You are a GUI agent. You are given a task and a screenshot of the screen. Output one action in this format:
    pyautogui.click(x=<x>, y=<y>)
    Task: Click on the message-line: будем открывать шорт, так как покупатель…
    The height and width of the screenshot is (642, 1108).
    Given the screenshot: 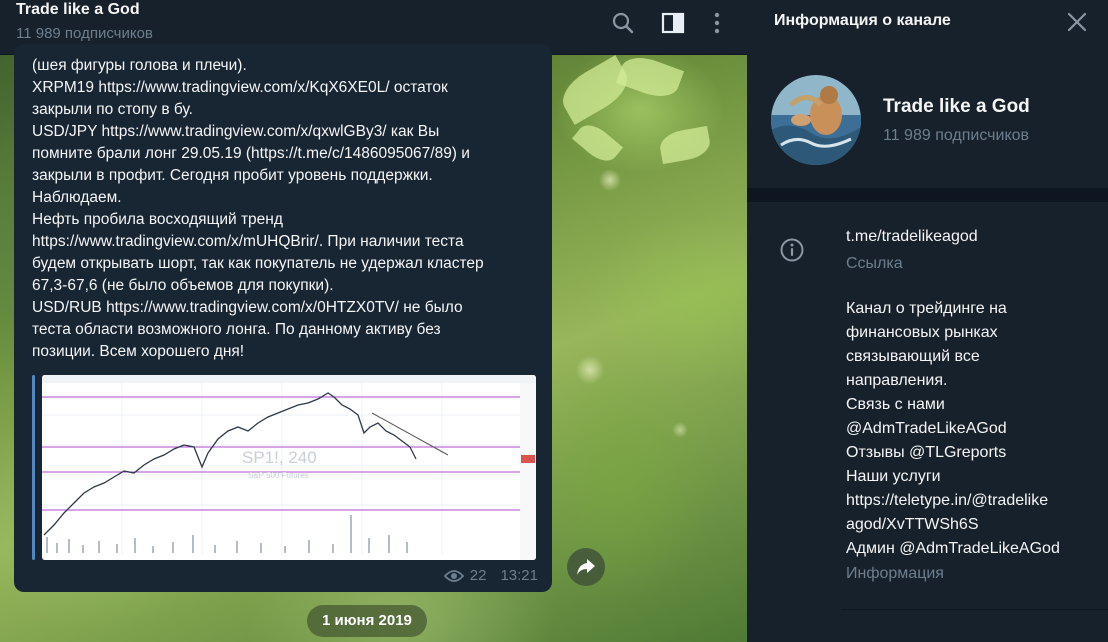 What is the action you would take?
    pyautogui.click(x=258, y=263)
    